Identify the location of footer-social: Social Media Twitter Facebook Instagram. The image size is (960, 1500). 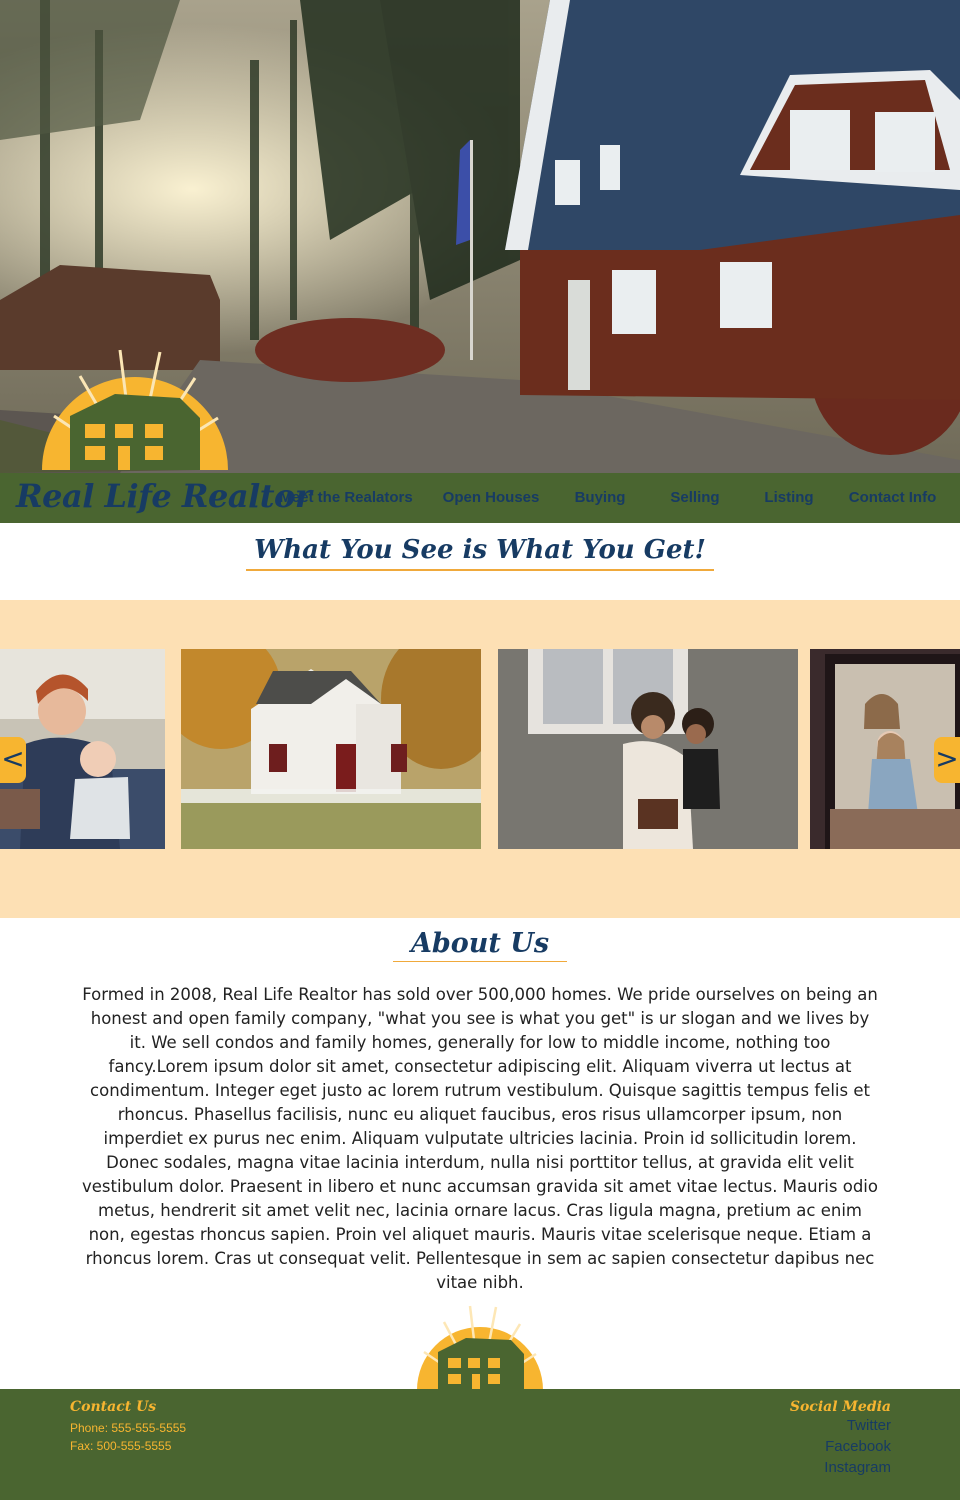
(840, 1438).